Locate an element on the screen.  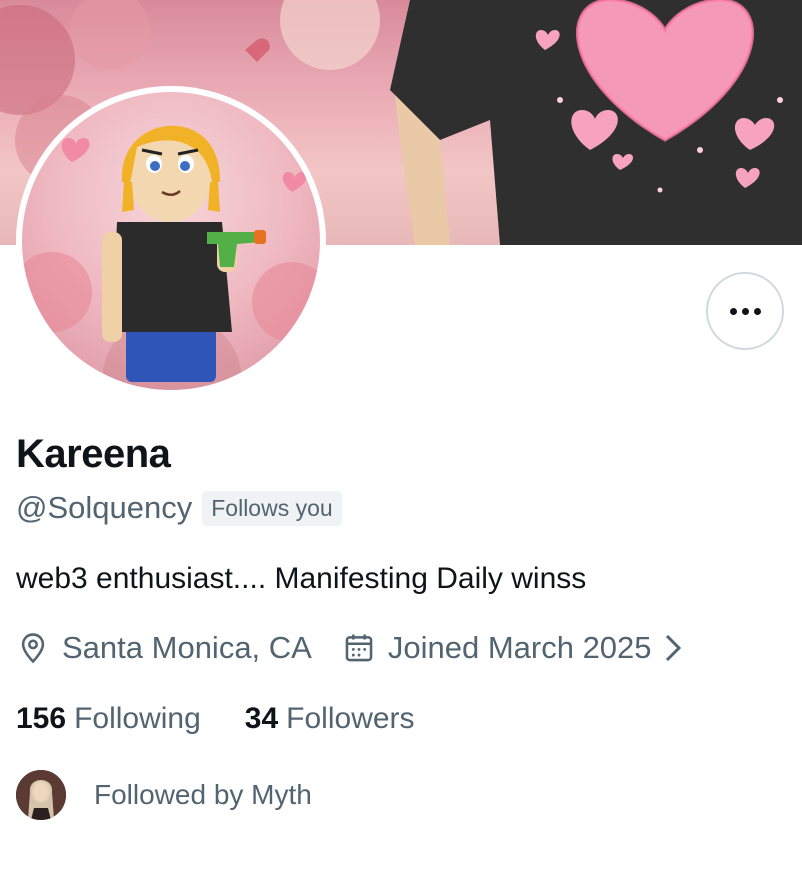
followed-by-row: Followed by Myth is located at coordinates (164, 795).